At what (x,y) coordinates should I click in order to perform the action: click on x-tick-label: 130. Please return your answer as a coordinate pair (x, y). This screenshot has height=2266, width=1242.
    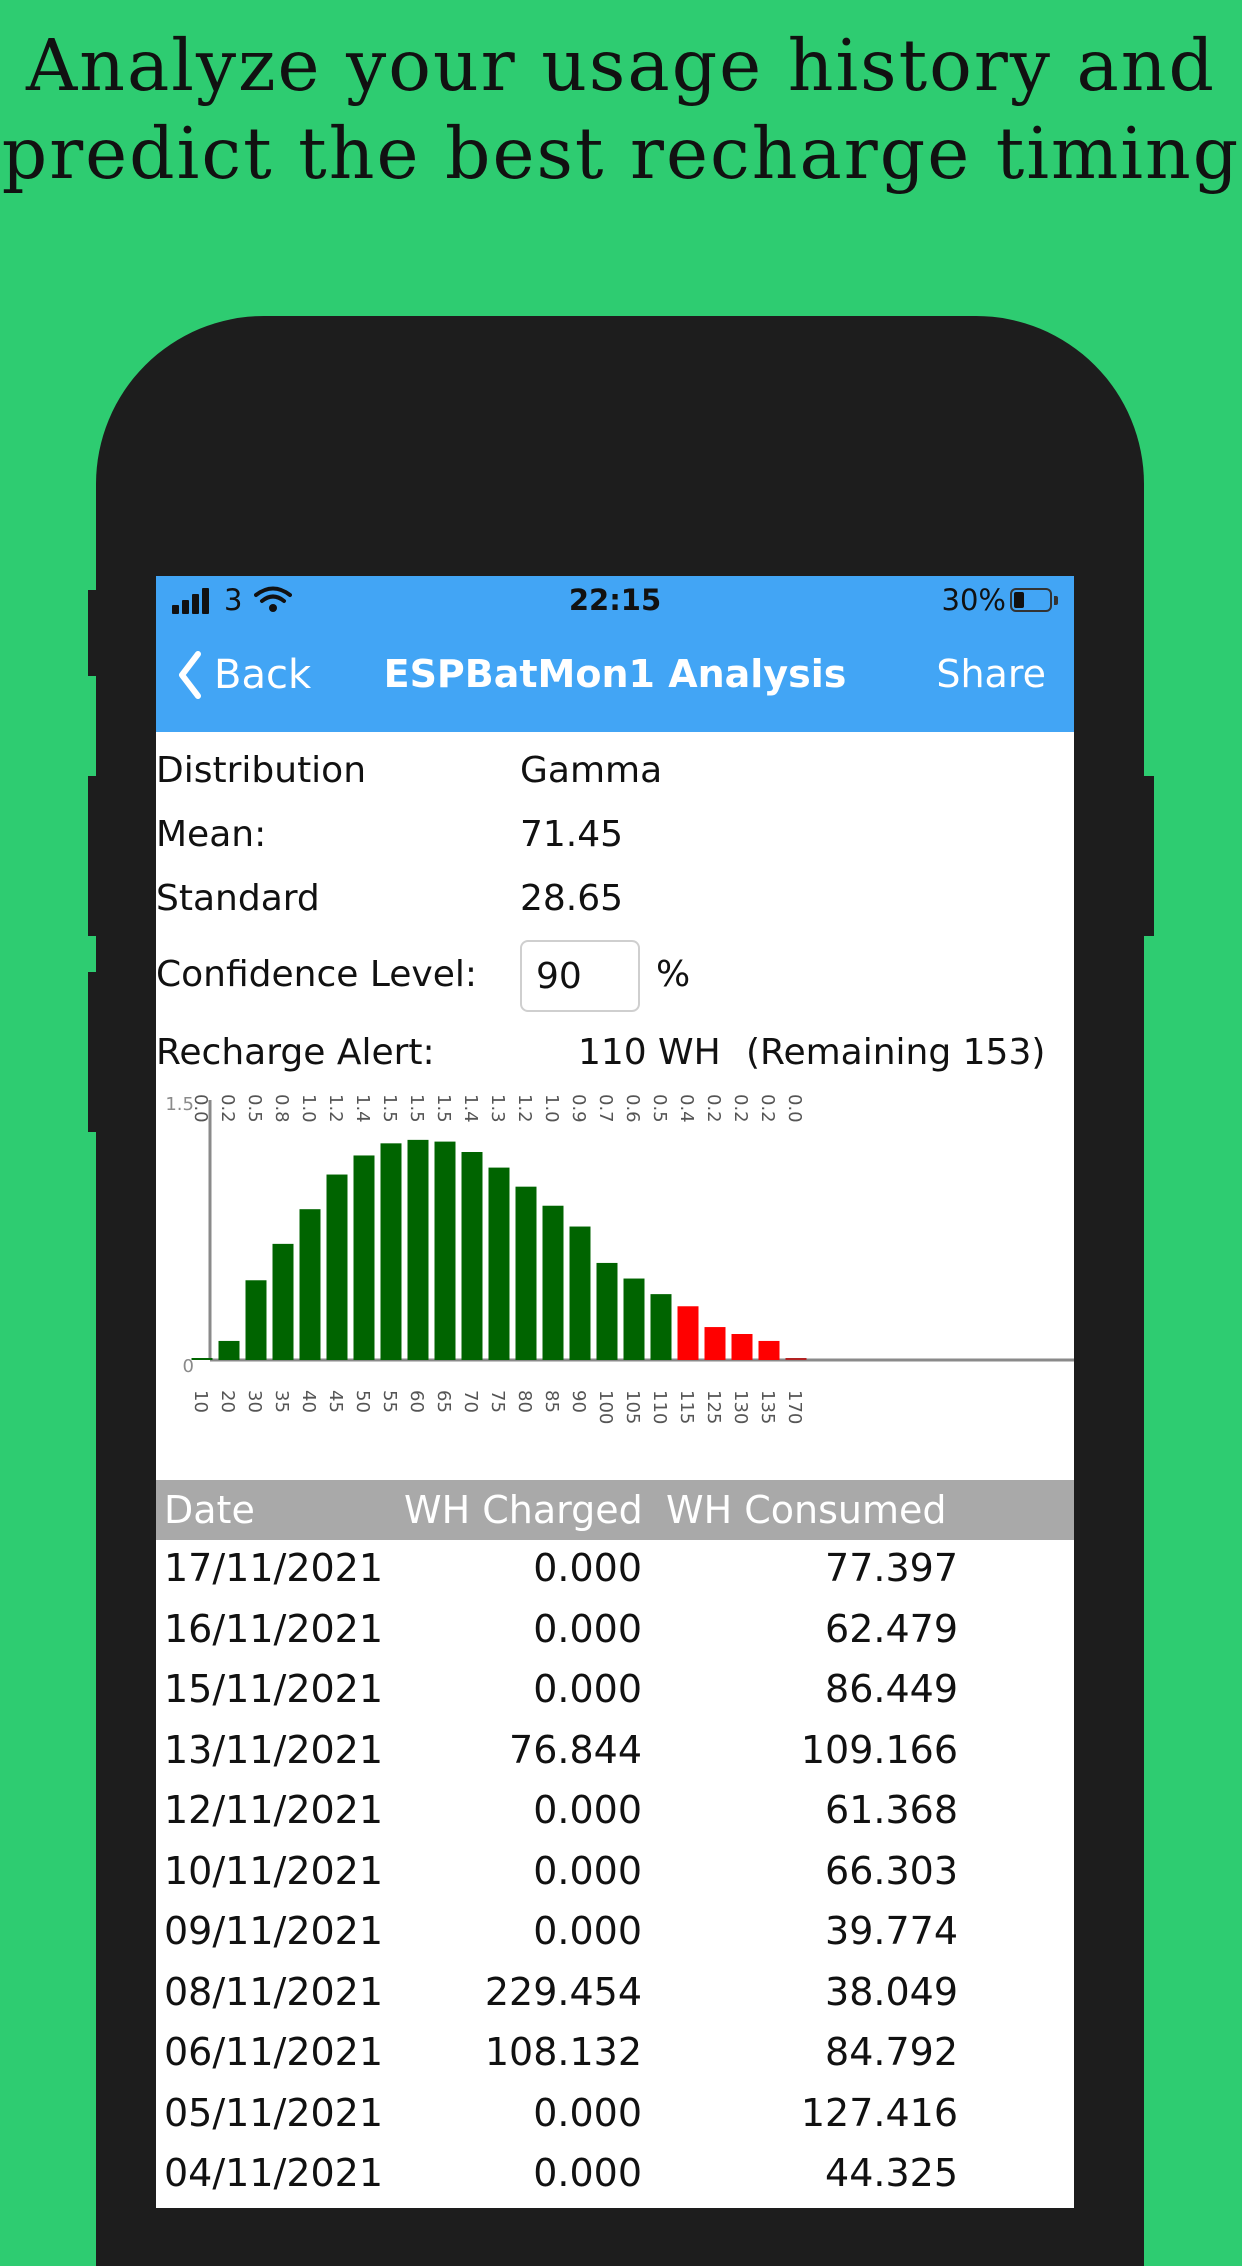
    Looking at the image, I should click on (740, 1407).